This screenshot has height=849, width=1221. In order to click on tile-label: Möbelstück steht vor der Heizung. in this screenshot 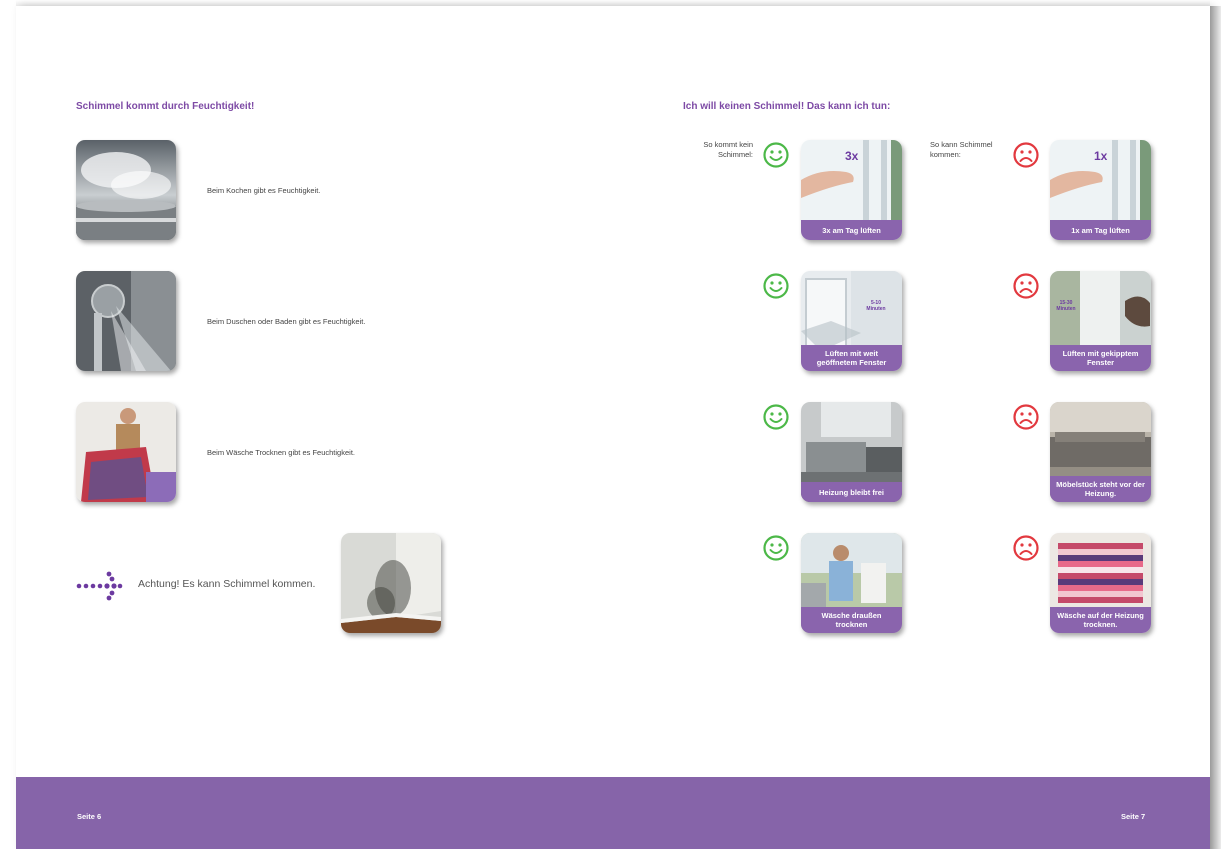, I will do `click(1100, 489)`.